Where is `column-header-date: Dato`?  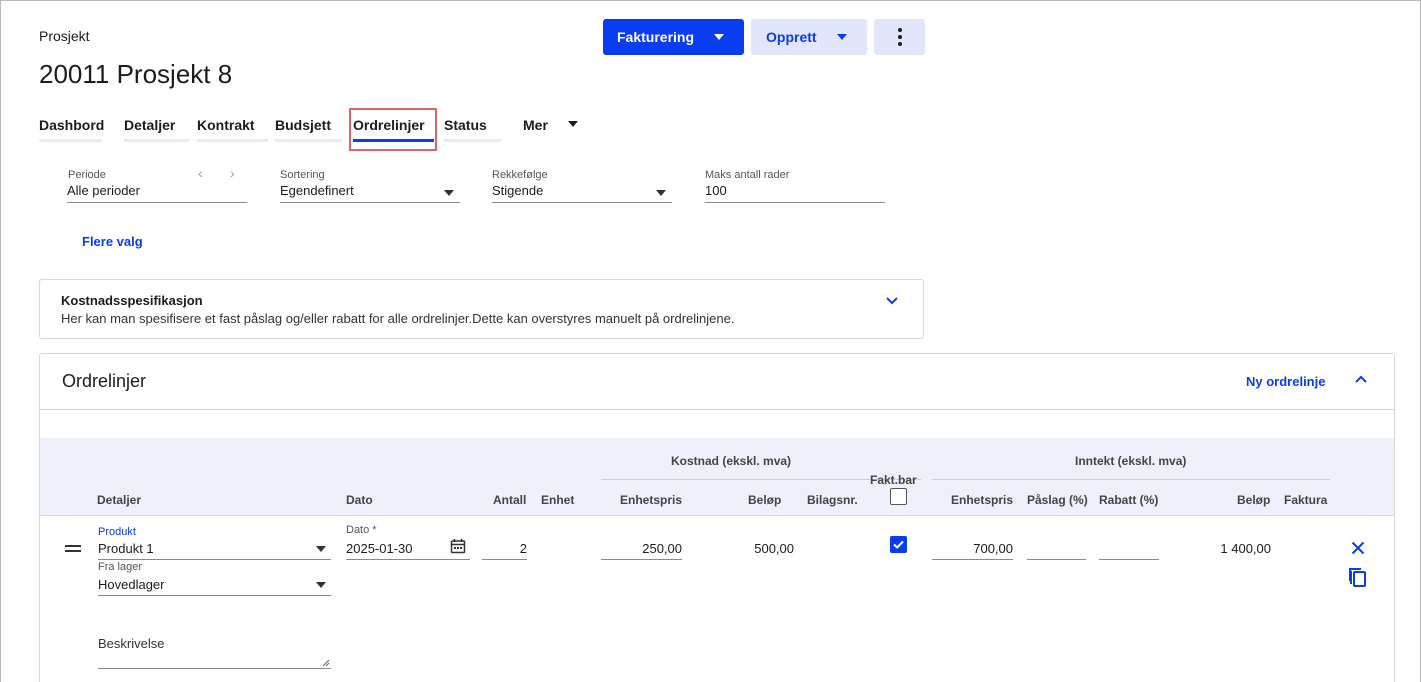
column-header-date: Dato is located at coordinates (359, 500).